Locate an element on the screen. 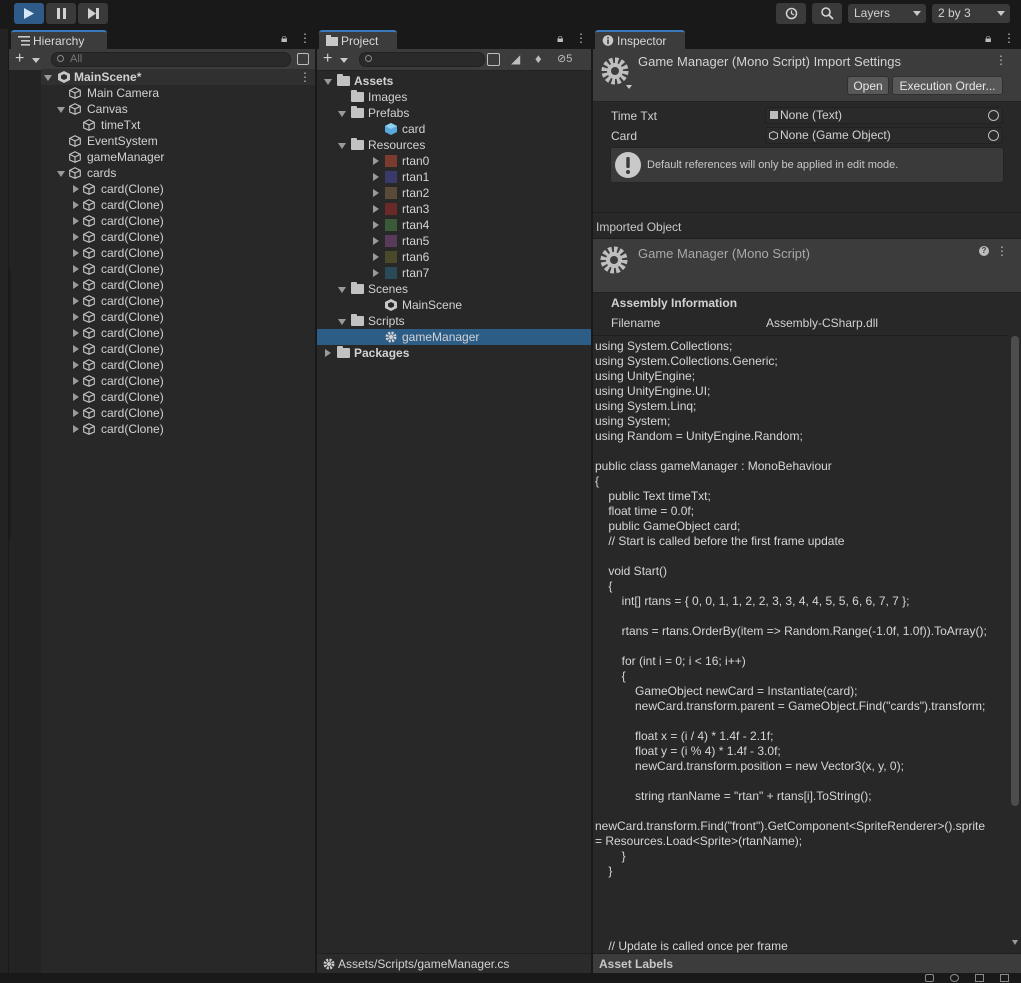  imported-object-band: Imported Object is located at coordinates (807, 225).